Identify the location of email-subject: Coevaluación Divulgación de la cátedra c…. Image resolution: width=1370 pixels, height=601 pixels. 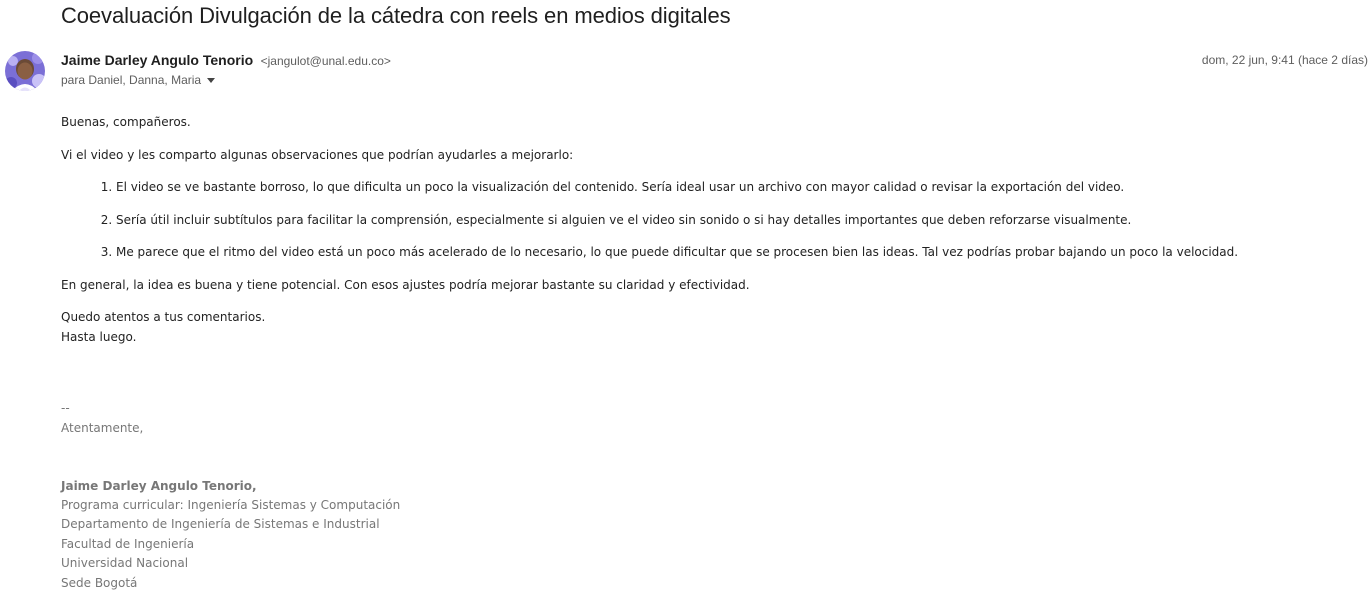
(396, 15).